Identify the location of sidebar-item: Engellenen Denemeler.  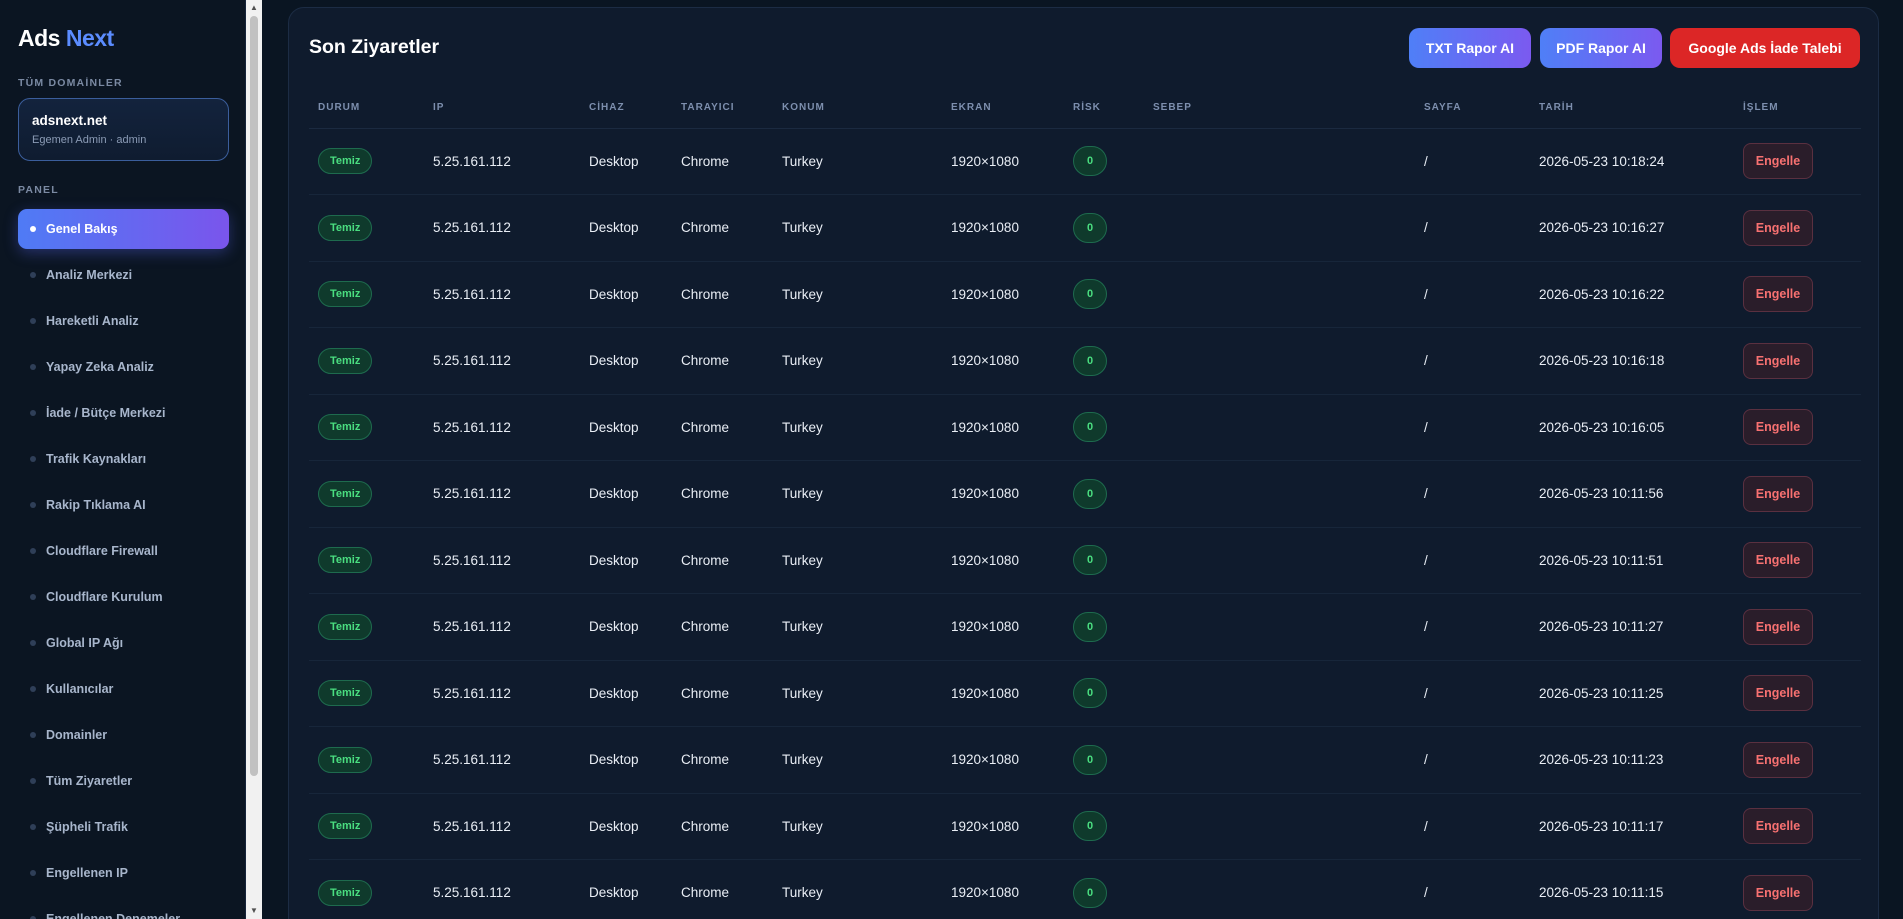
(123, 909).